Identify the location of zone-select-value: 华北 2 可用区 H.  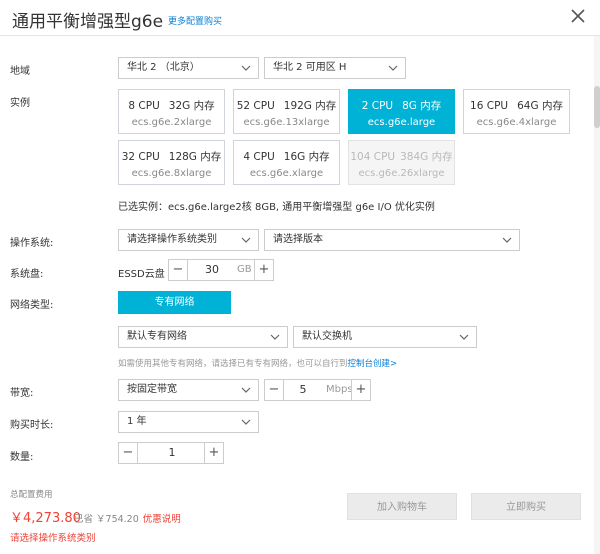
(310, 67).